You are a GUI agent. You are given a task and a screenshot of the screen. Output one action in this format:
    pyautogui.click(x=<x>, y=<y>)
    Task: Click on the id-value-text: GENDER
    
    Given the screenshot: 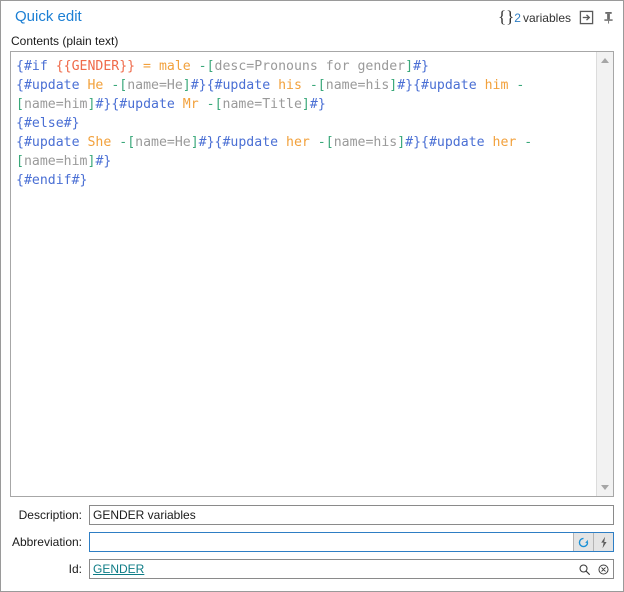 What is the action you would take?
    pyautogui.click(x=118, y=569)
    